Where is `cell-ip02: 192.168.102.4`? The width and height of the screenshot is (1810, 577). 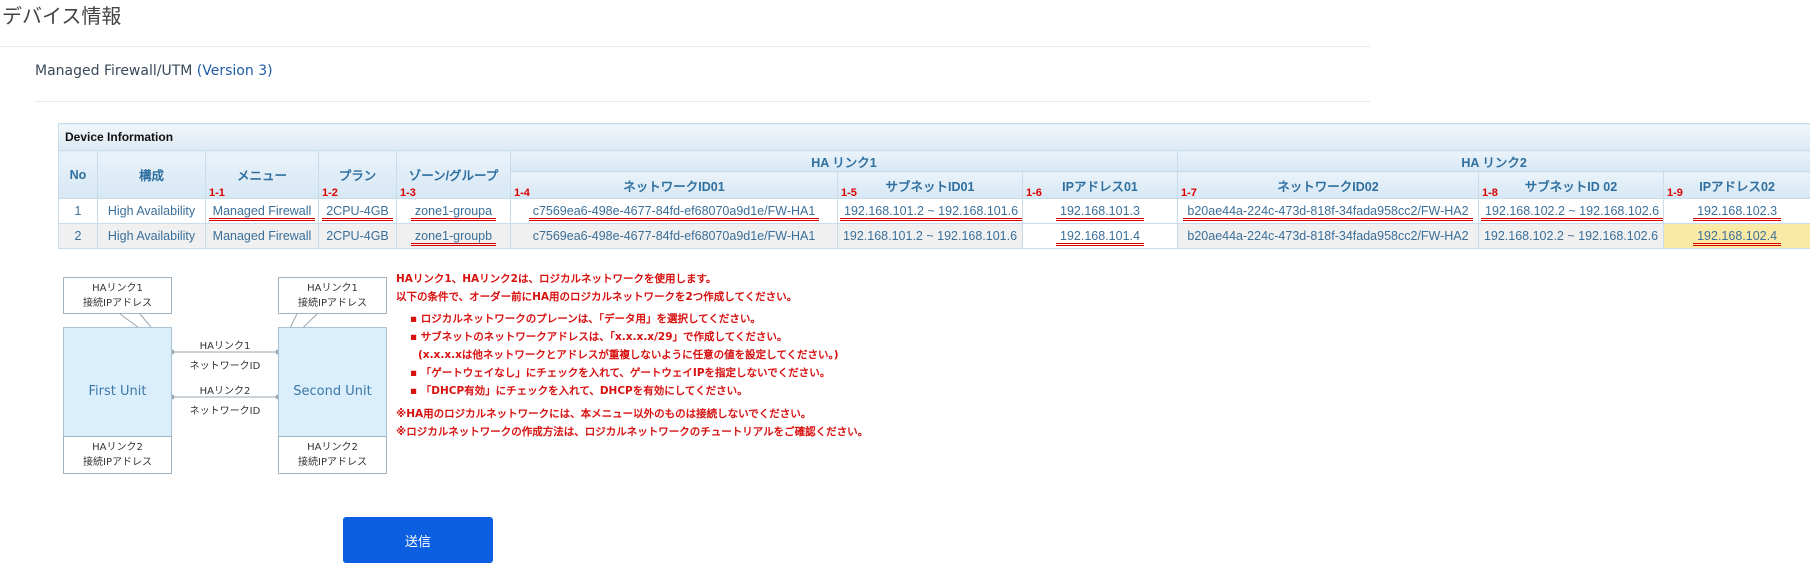 cell-ip02: 192.168.102.4 is located at coordinates (1736, 236).